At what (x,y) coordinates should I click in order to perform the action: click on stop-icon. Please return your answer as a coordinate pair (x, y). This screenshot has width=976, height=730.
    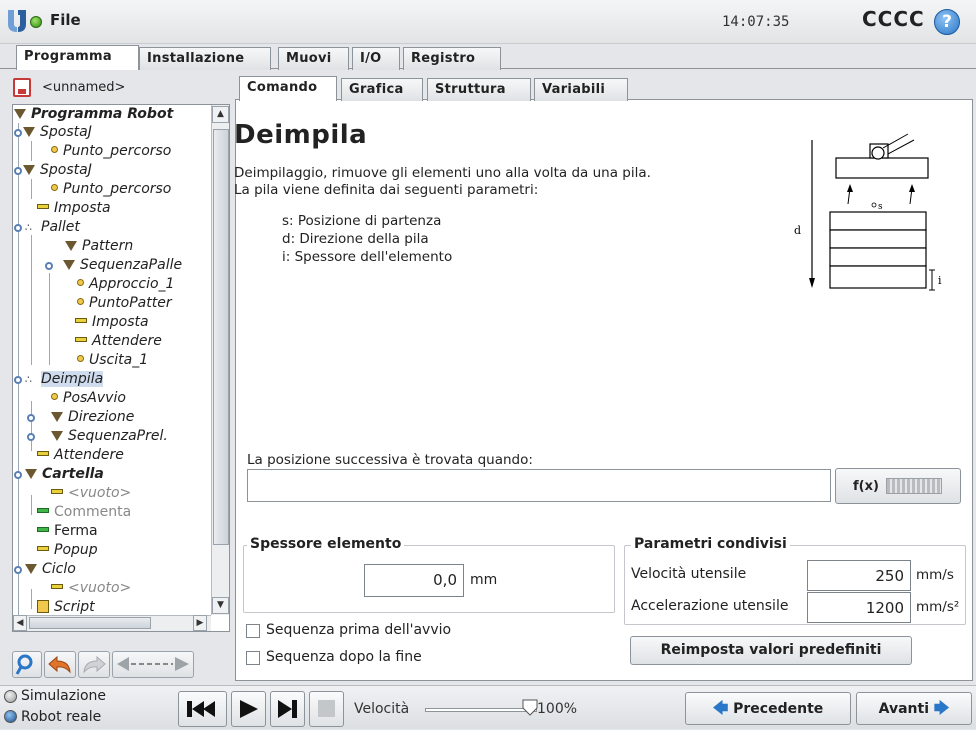
    Looking at the image, I should click on (326, 708).